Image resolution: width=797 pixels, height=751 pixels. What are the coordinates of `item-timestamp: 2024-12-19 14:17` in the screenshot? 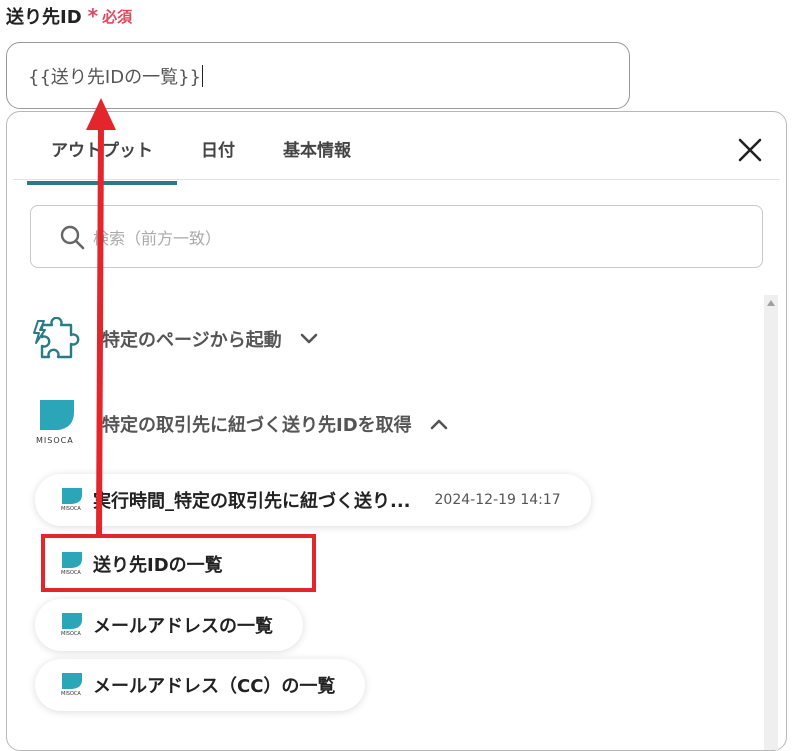 It's located at (497, 500).